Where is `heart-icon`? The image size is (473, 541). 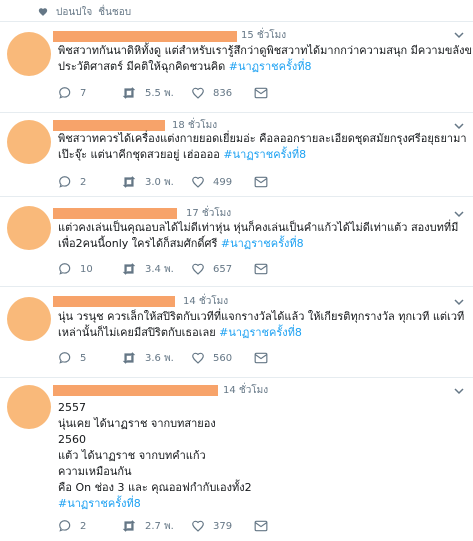 heart-icon is located at coordinates (43, 12).